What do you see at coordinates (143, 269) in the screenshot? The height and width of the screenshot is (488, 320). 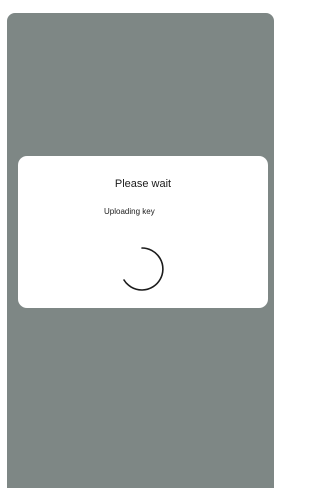 I see `progress-spinner-icon` at bounding box center [143, 269].